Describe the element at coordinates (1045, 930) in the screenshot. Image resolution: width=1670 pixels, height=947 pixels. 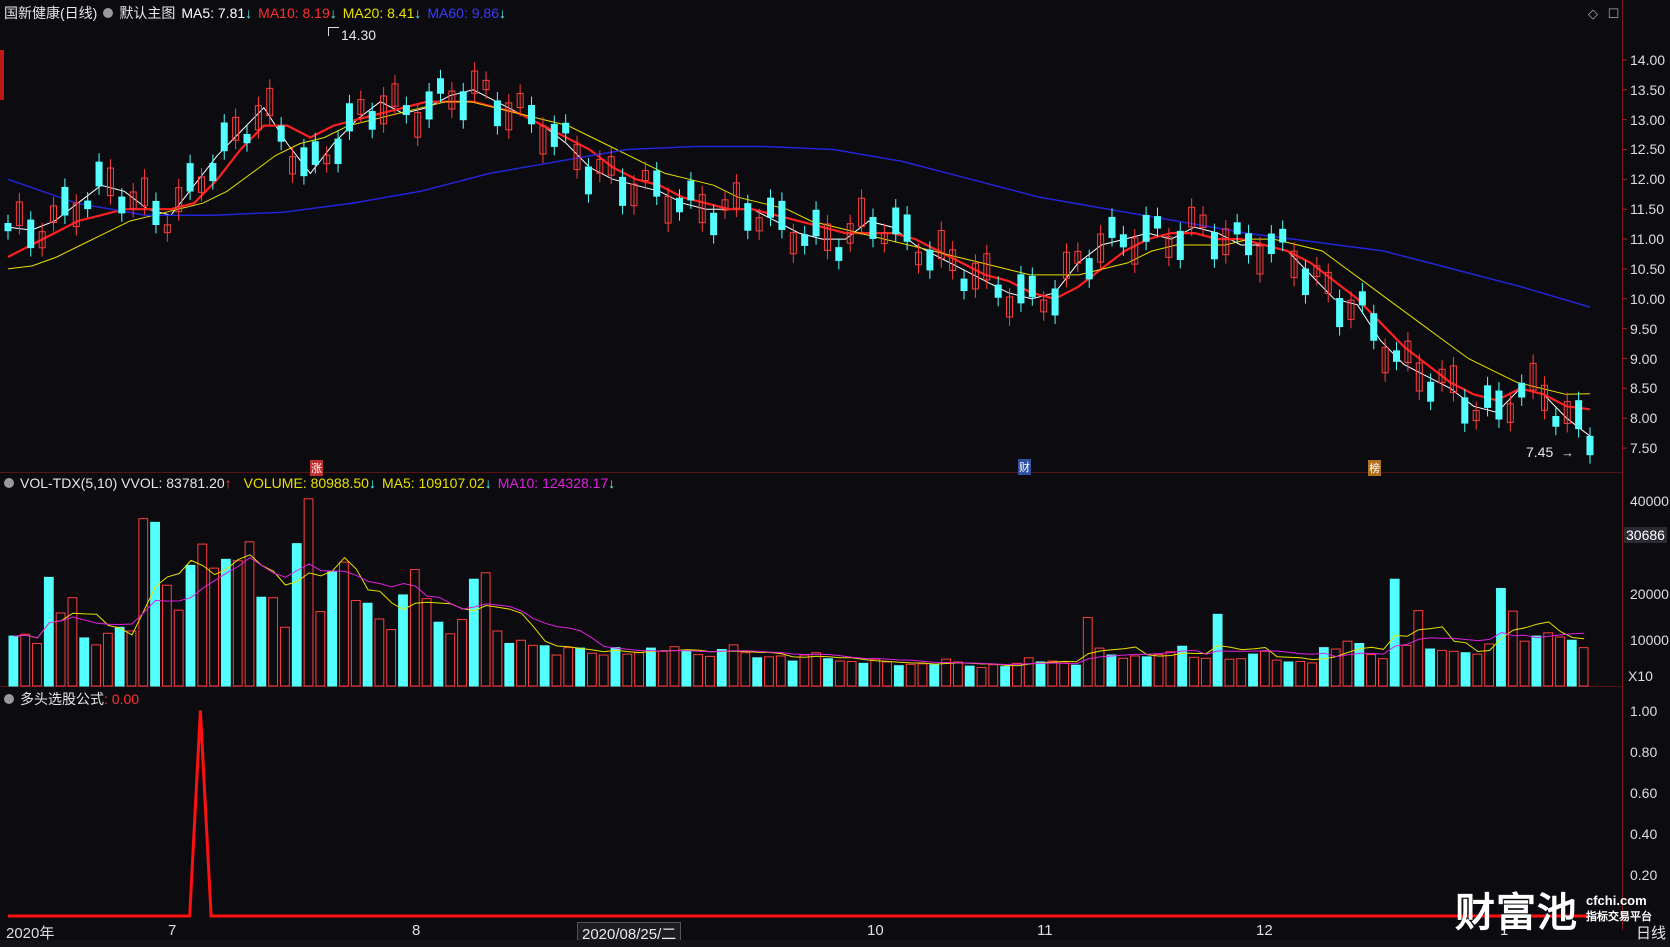
I see `x-label-nov: 11` at that location.